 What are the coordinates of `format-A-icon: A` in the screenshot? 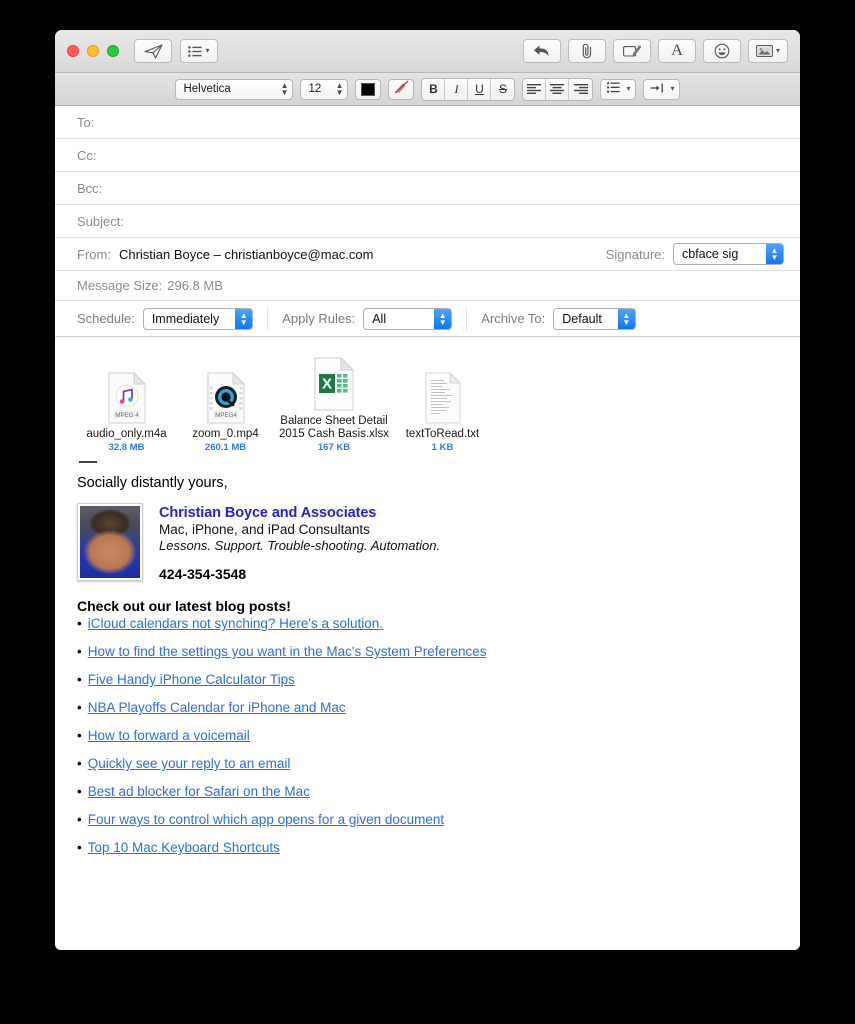 It's located at (677, 50).